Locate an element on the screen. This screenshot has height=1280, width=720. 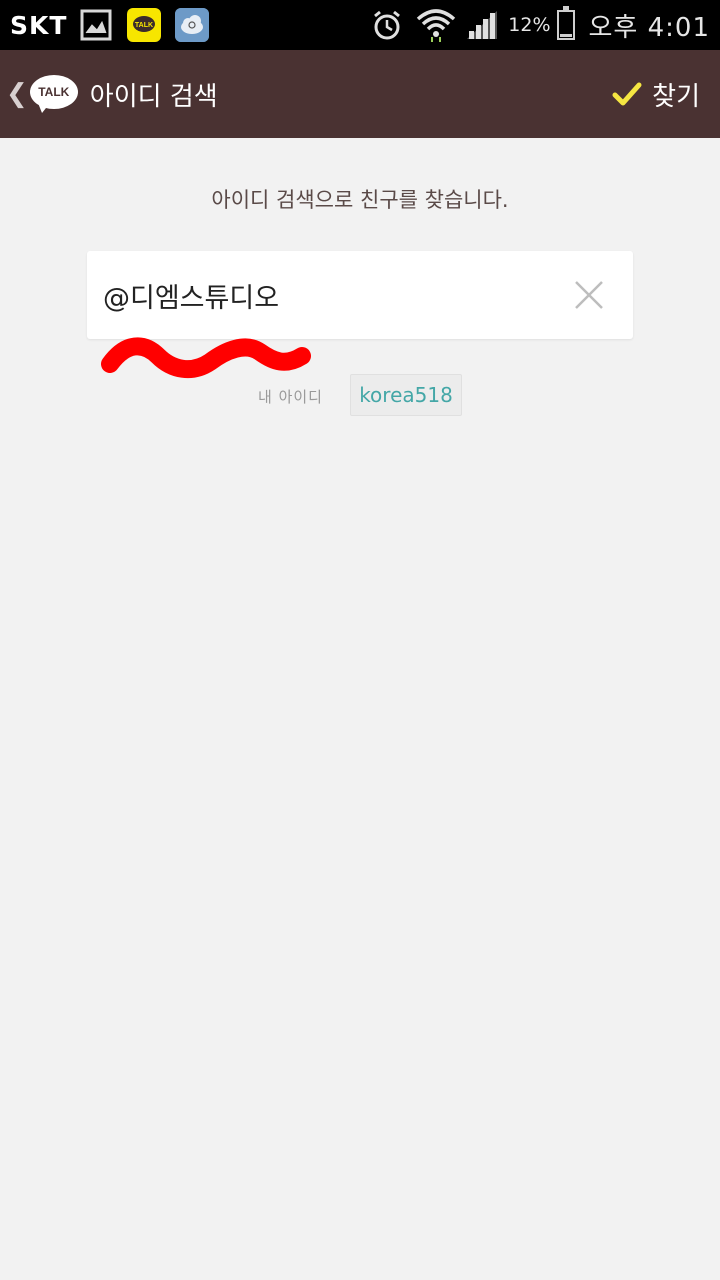
my-id-row: 내 아이디 korea518 is located at coordinates (360, 396).